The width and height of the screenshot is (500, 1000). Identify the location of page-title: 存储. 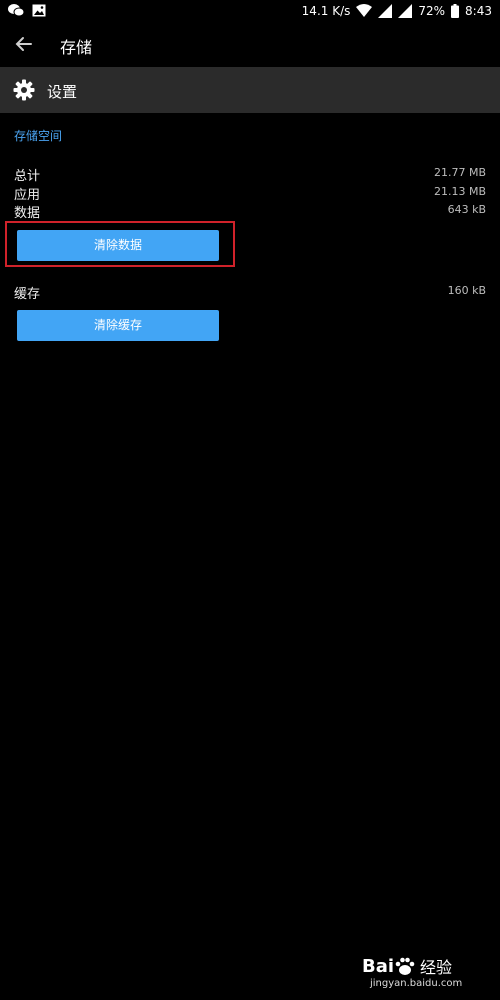
(76, 47).